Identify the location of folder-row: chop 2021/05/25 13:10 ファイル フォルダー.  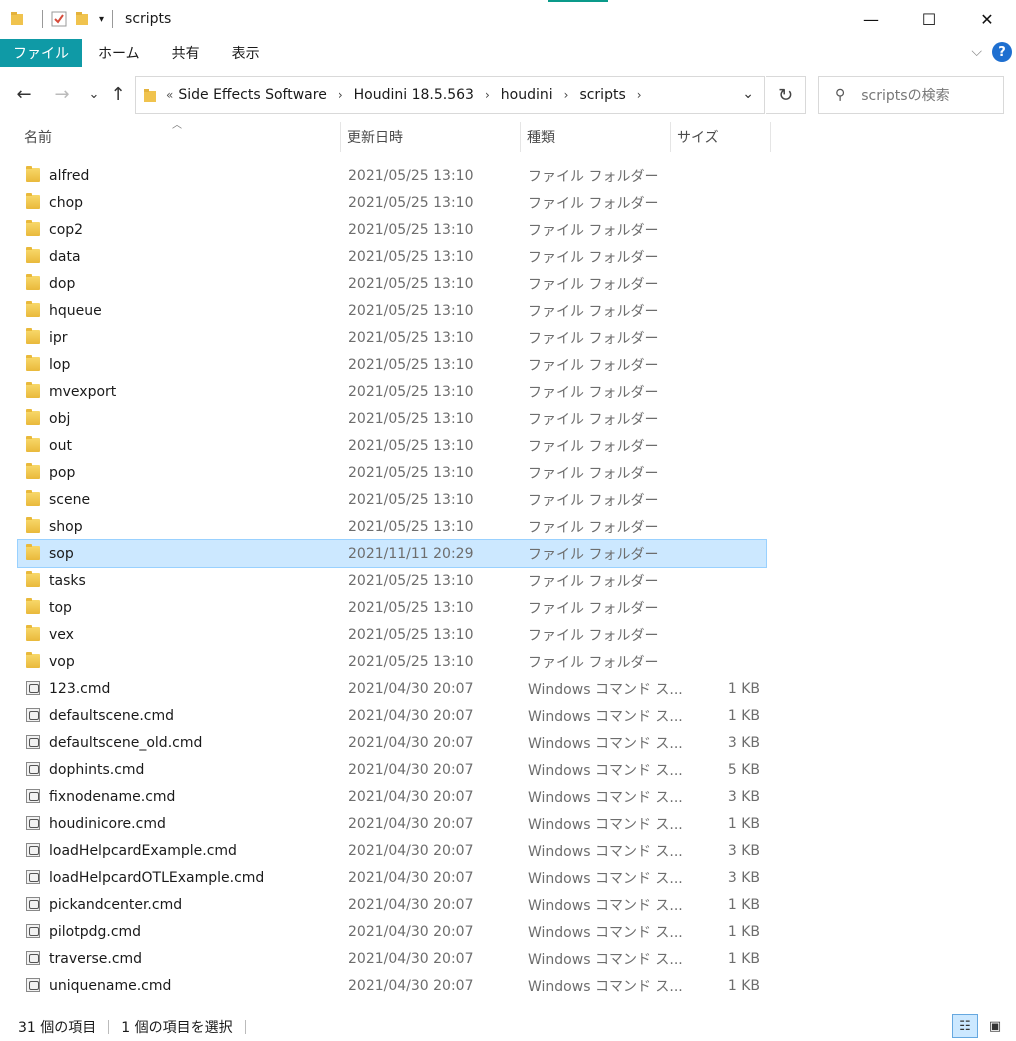
(392, 202).